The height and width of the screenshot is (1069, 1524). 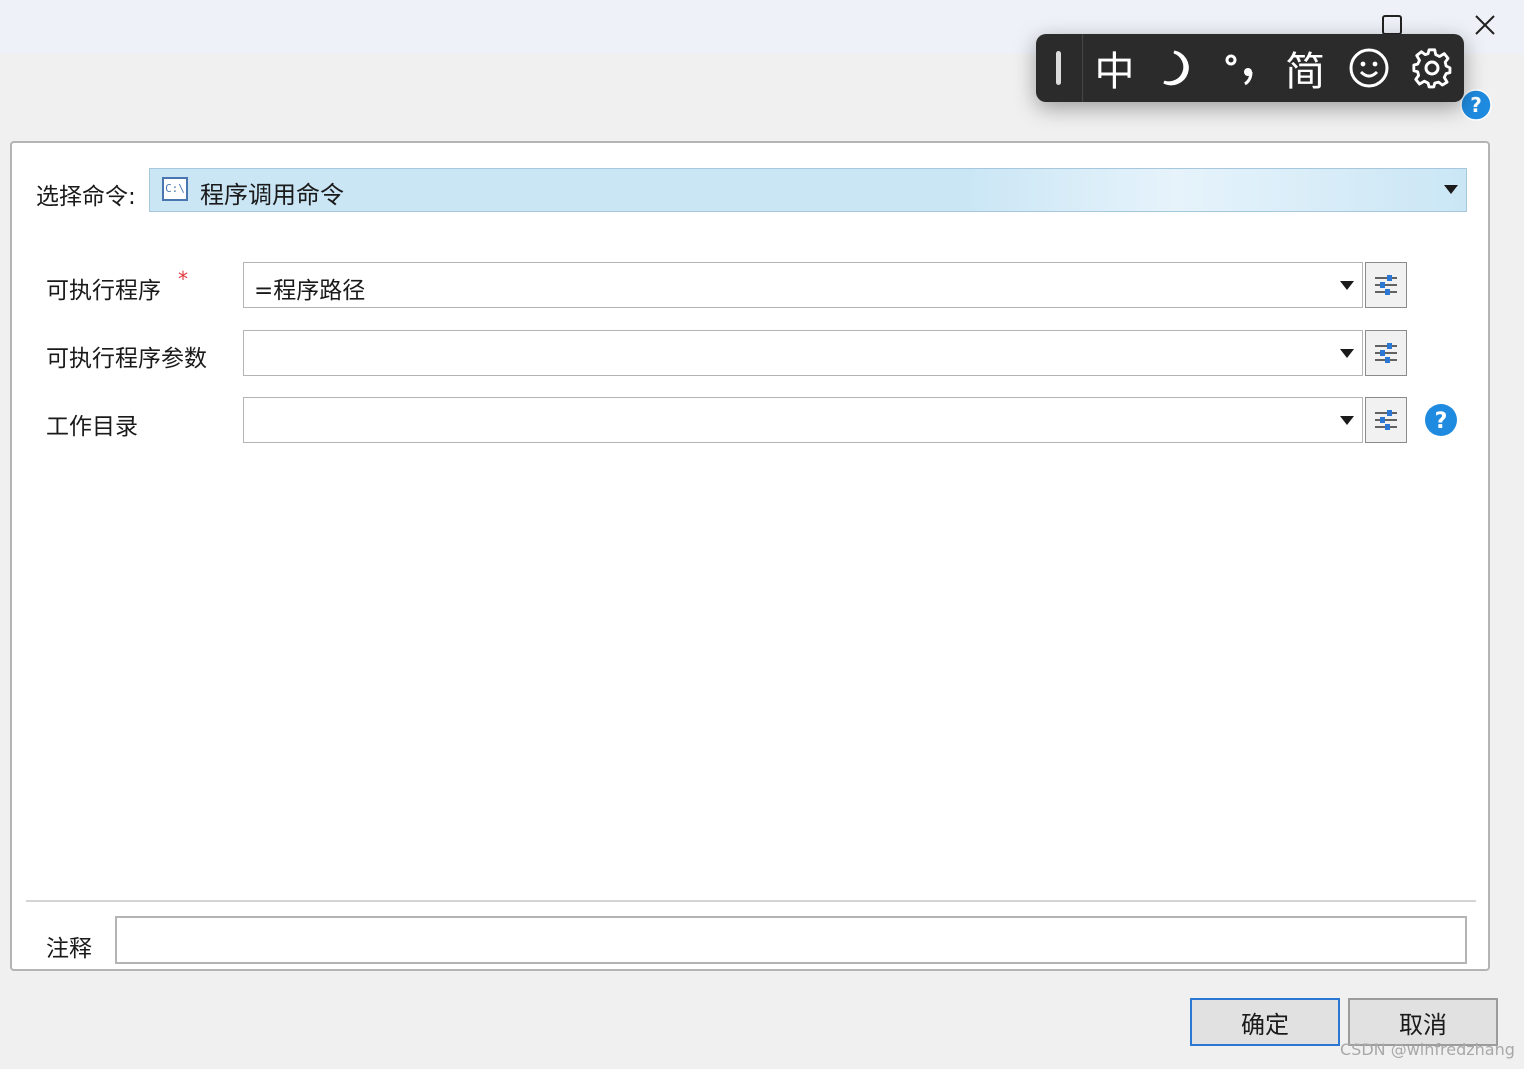 What do you see at coordinates (126, 359) in the screenshot?
I see `field-label-arguments: 可执行程序参数` at bounding box center [126, 359].